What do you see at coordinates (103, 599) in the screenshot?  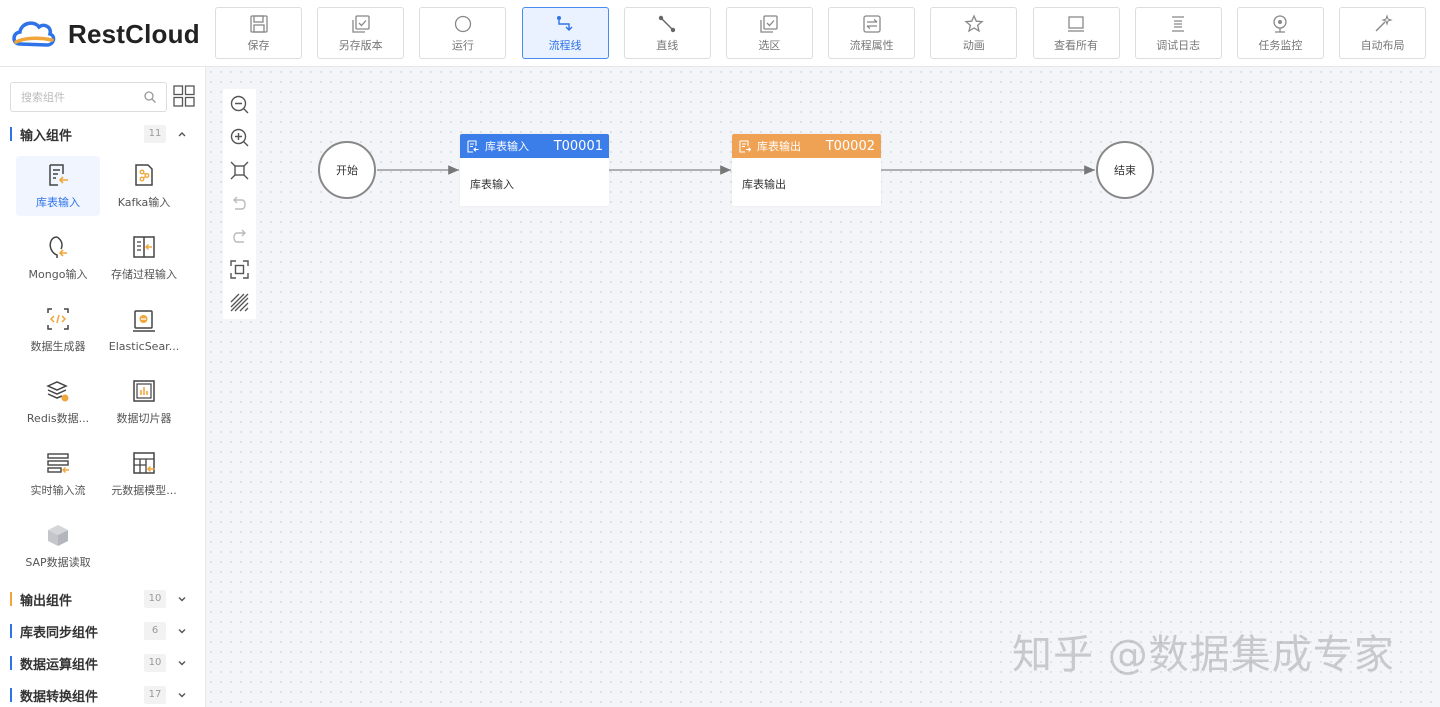 I see `category-output: 输出组件 10` at bounding box center [103, 599].